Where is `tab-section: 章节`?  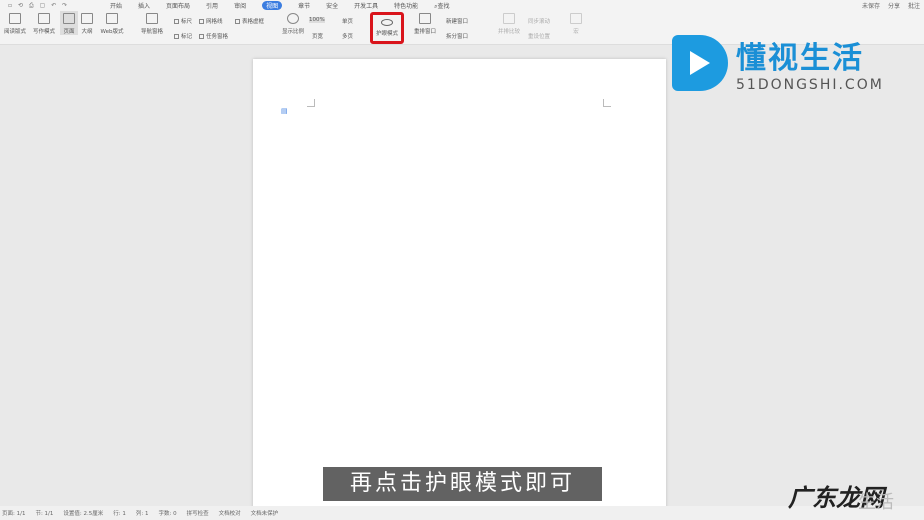
tab-section: 章节 is located at coordinates (304, 5).